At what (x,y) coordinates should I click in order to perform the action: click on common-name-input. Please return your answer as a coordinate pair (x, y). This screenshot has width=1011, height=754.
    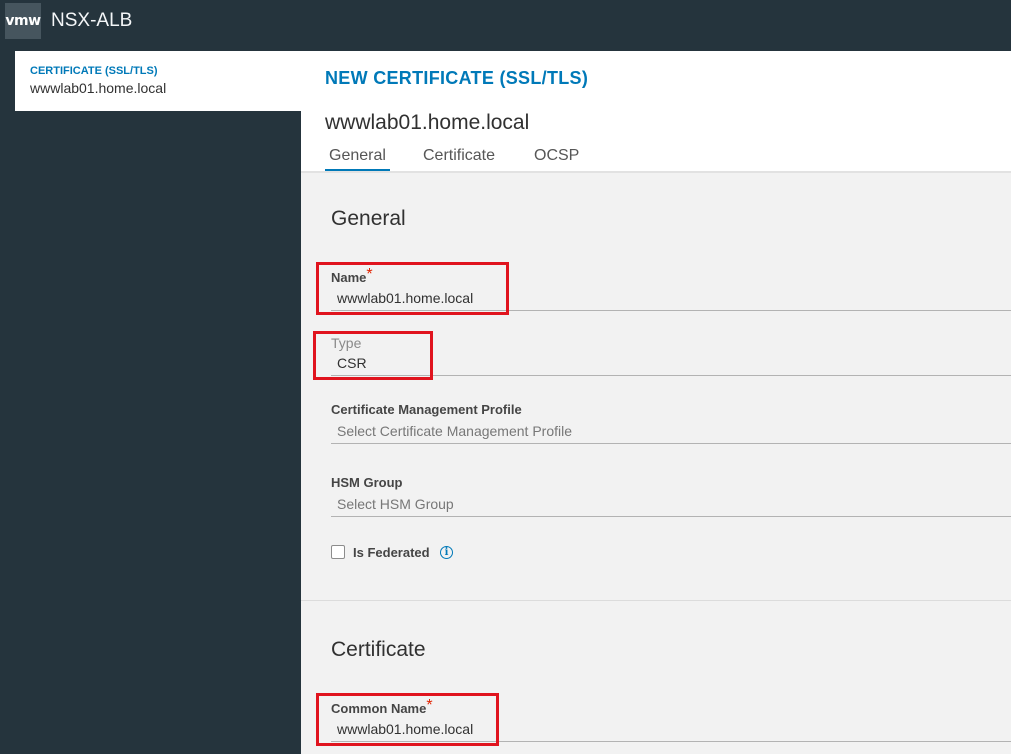
    Looking at the image, I should click on (637, 729).